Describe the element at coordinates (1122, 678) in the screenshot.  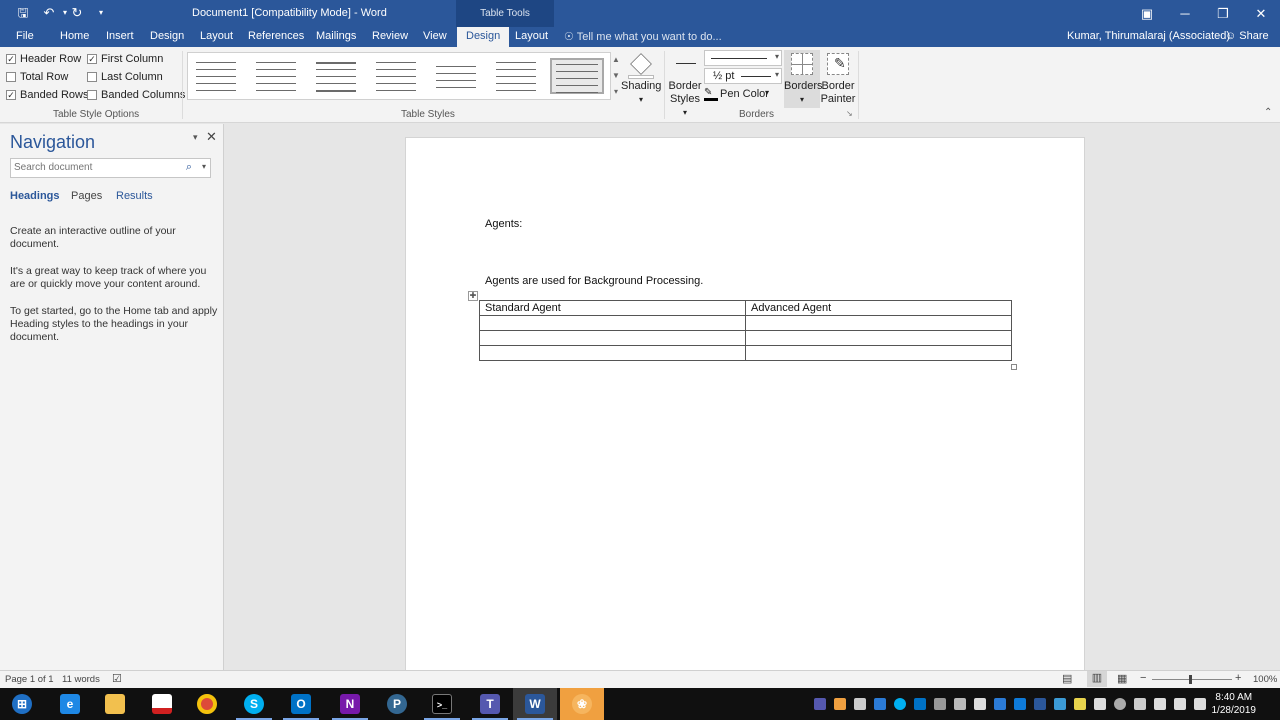
I see `web-layout-icon: ▦` at that location.